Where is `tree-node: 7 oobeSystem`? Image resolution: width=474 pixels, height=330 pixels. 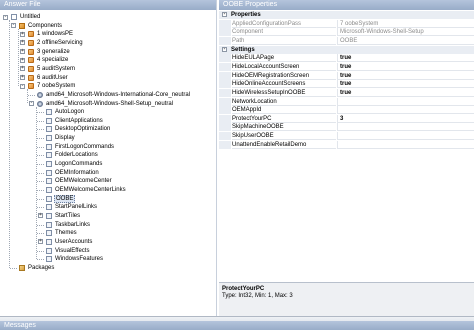 tree-node: 7 oobeSystem is located at coordinates (52, 86).